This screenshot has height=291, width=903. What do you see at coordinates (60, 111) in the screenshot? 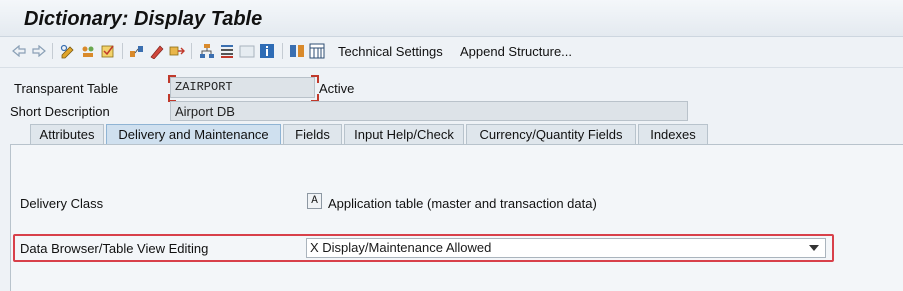
I see `short-description-label: Short Description` at bounding box center [60, 111].